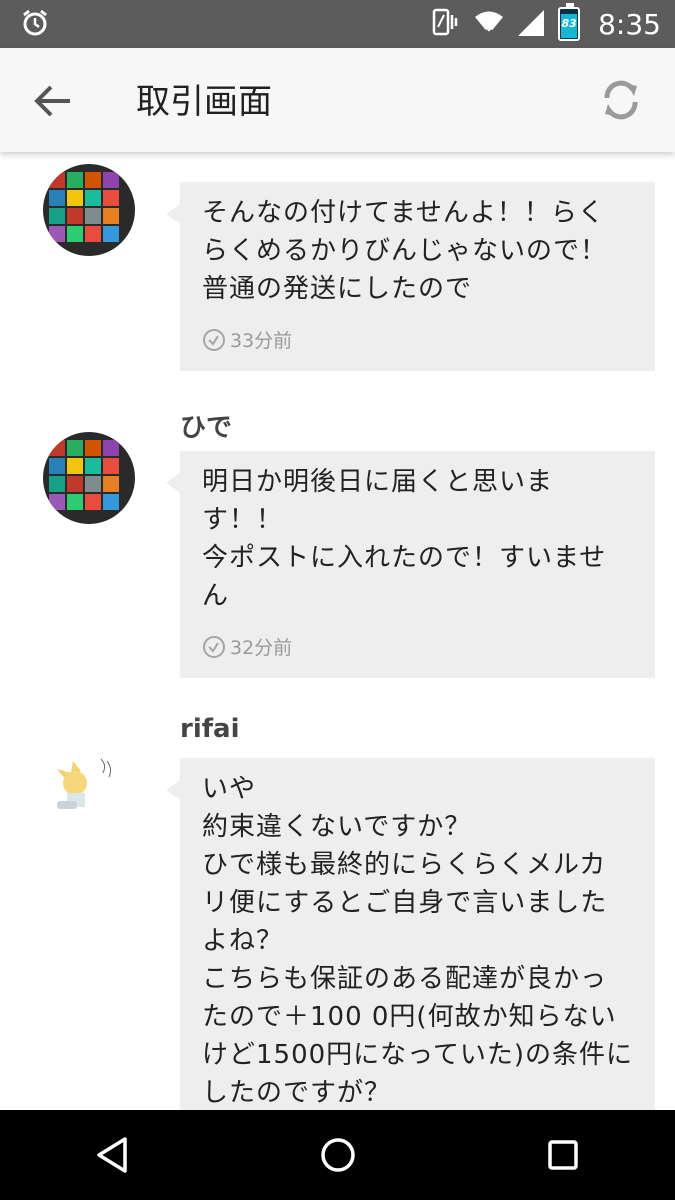 The width and height of the screenshot is (675, 1200). I want to click on back-triangle-icon, so click(111, 1155).